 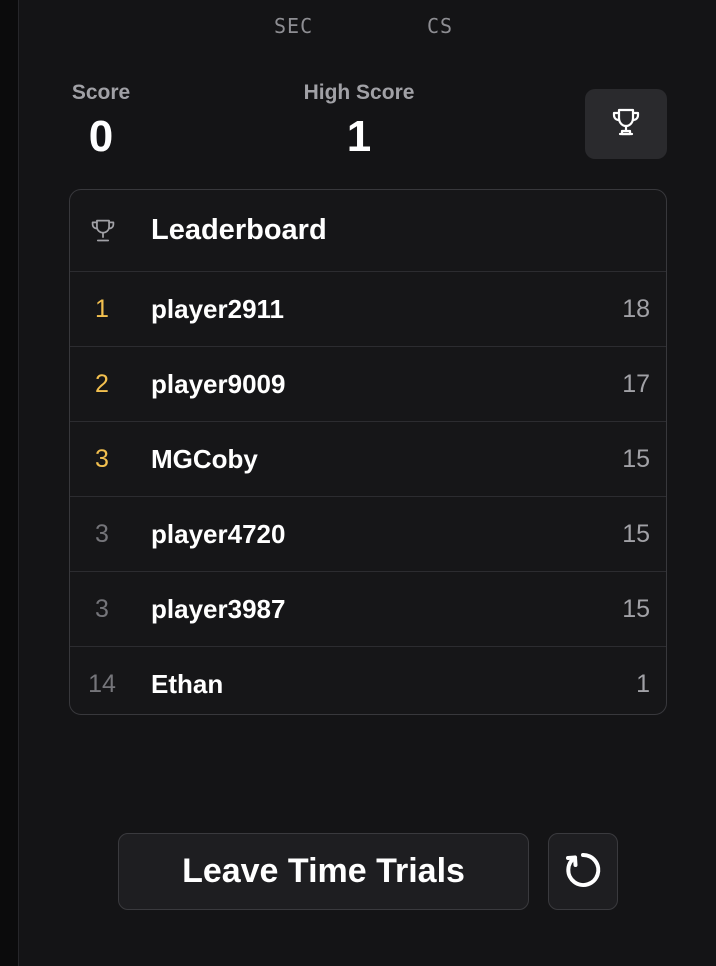 What do you see at coordinates (368, 384) in the screenshot?
I see `leaderboard-row: 2 player9009 17` at bounding box center [368, 384].